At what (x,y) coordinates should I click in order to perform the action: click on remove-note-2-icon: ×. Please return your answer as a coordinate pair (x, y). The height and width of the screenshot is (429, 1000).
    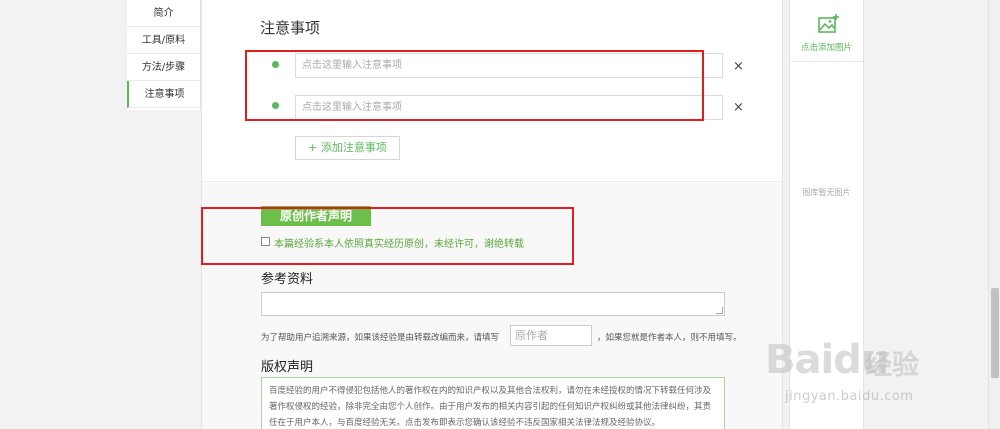
    Looking at the image, I should click on (738, 107).